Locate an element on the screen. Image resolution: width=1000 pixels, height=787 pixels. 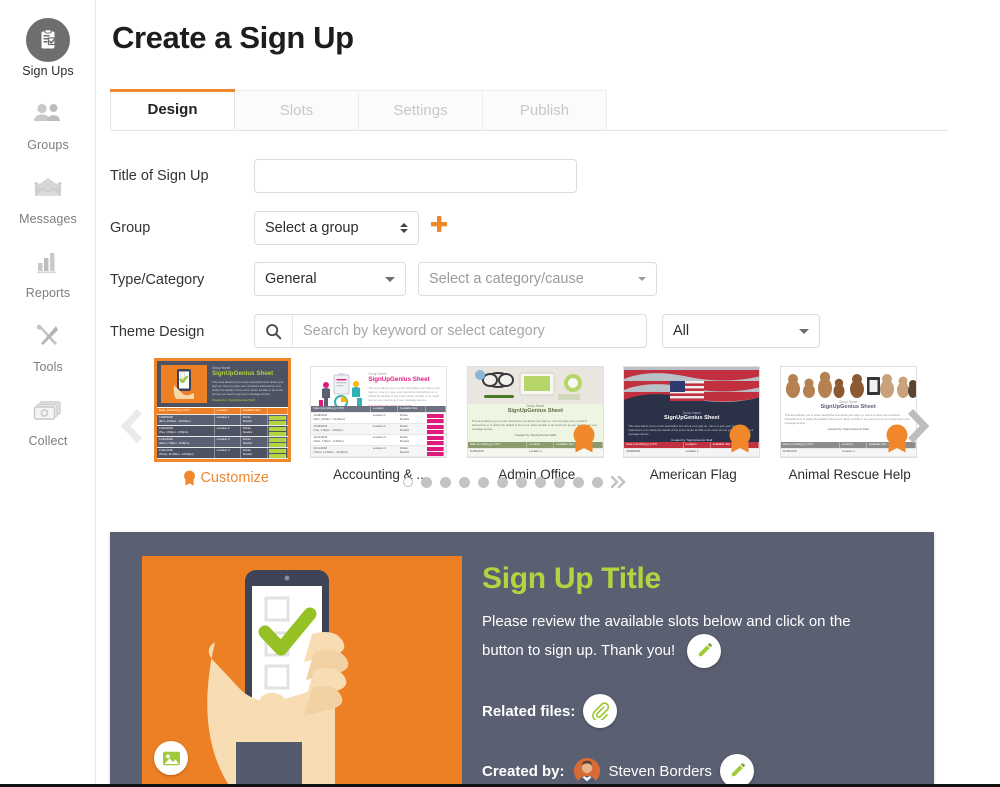
chevron-right-icon is located at coordinates (919, 426).